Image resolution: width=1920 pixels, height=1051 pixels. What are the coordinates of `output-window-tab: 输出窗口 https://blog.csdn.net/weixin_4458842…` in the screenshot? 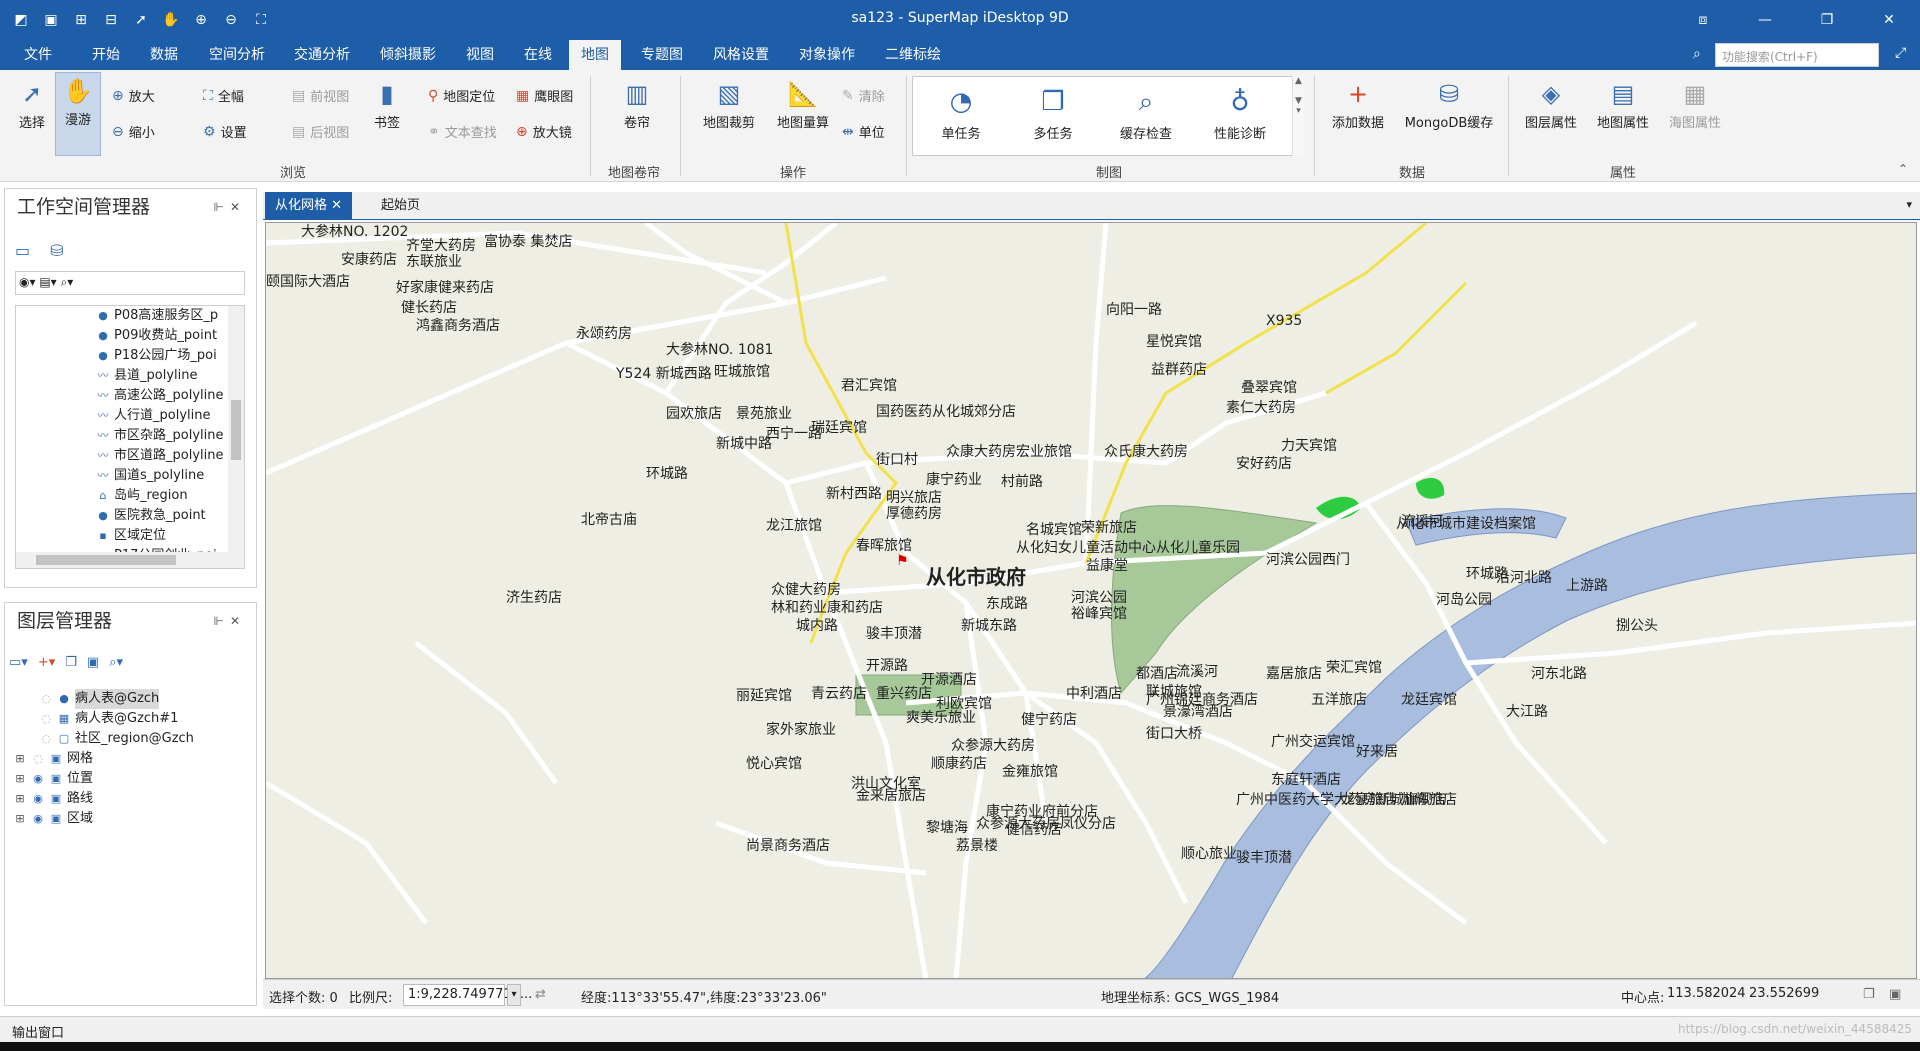 It's located at (960, 1029).